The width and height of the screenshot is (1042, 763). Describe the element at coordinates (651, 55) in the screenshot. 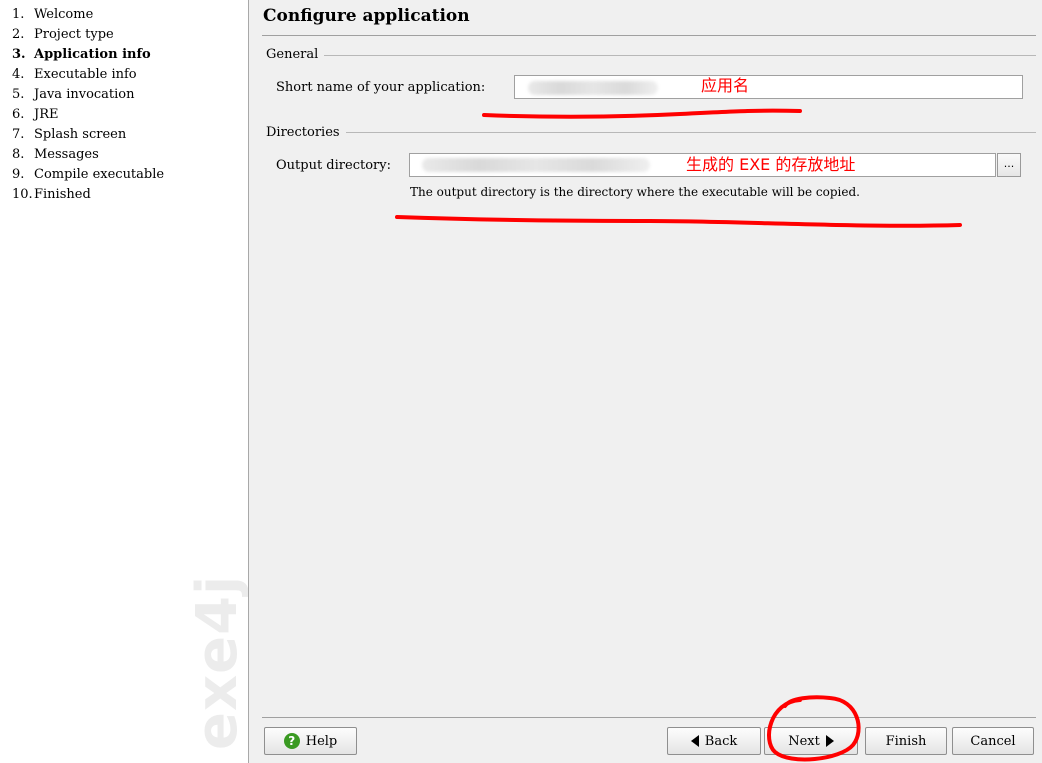

I see `general-section-line` at that location.